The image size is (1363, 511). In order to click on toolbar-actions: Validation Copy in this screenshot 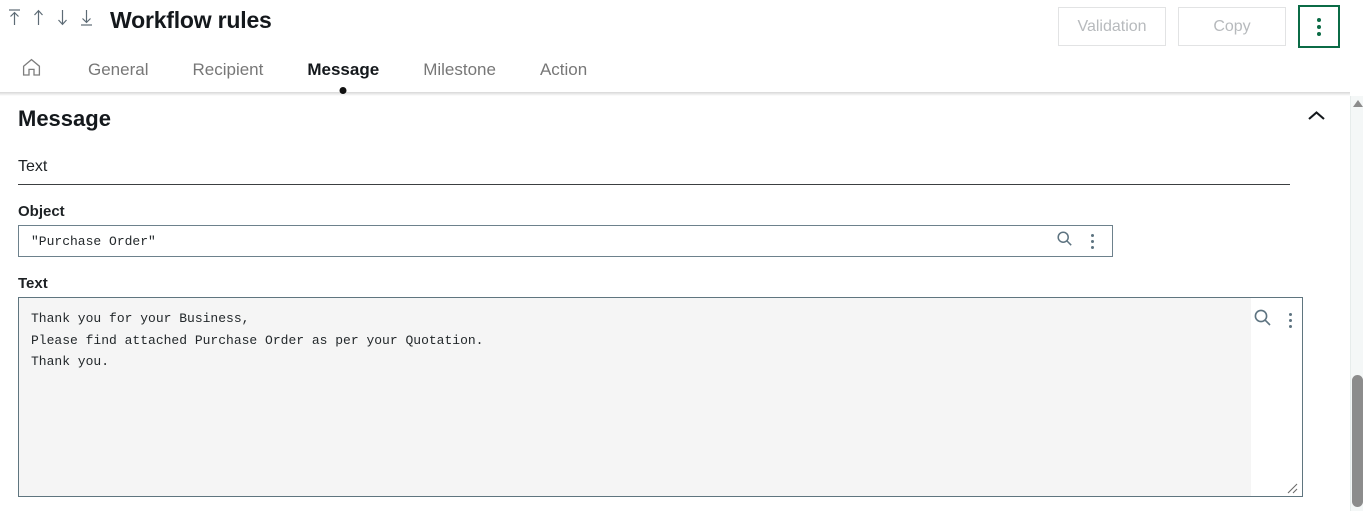, I will do `click(1199, 26)`.